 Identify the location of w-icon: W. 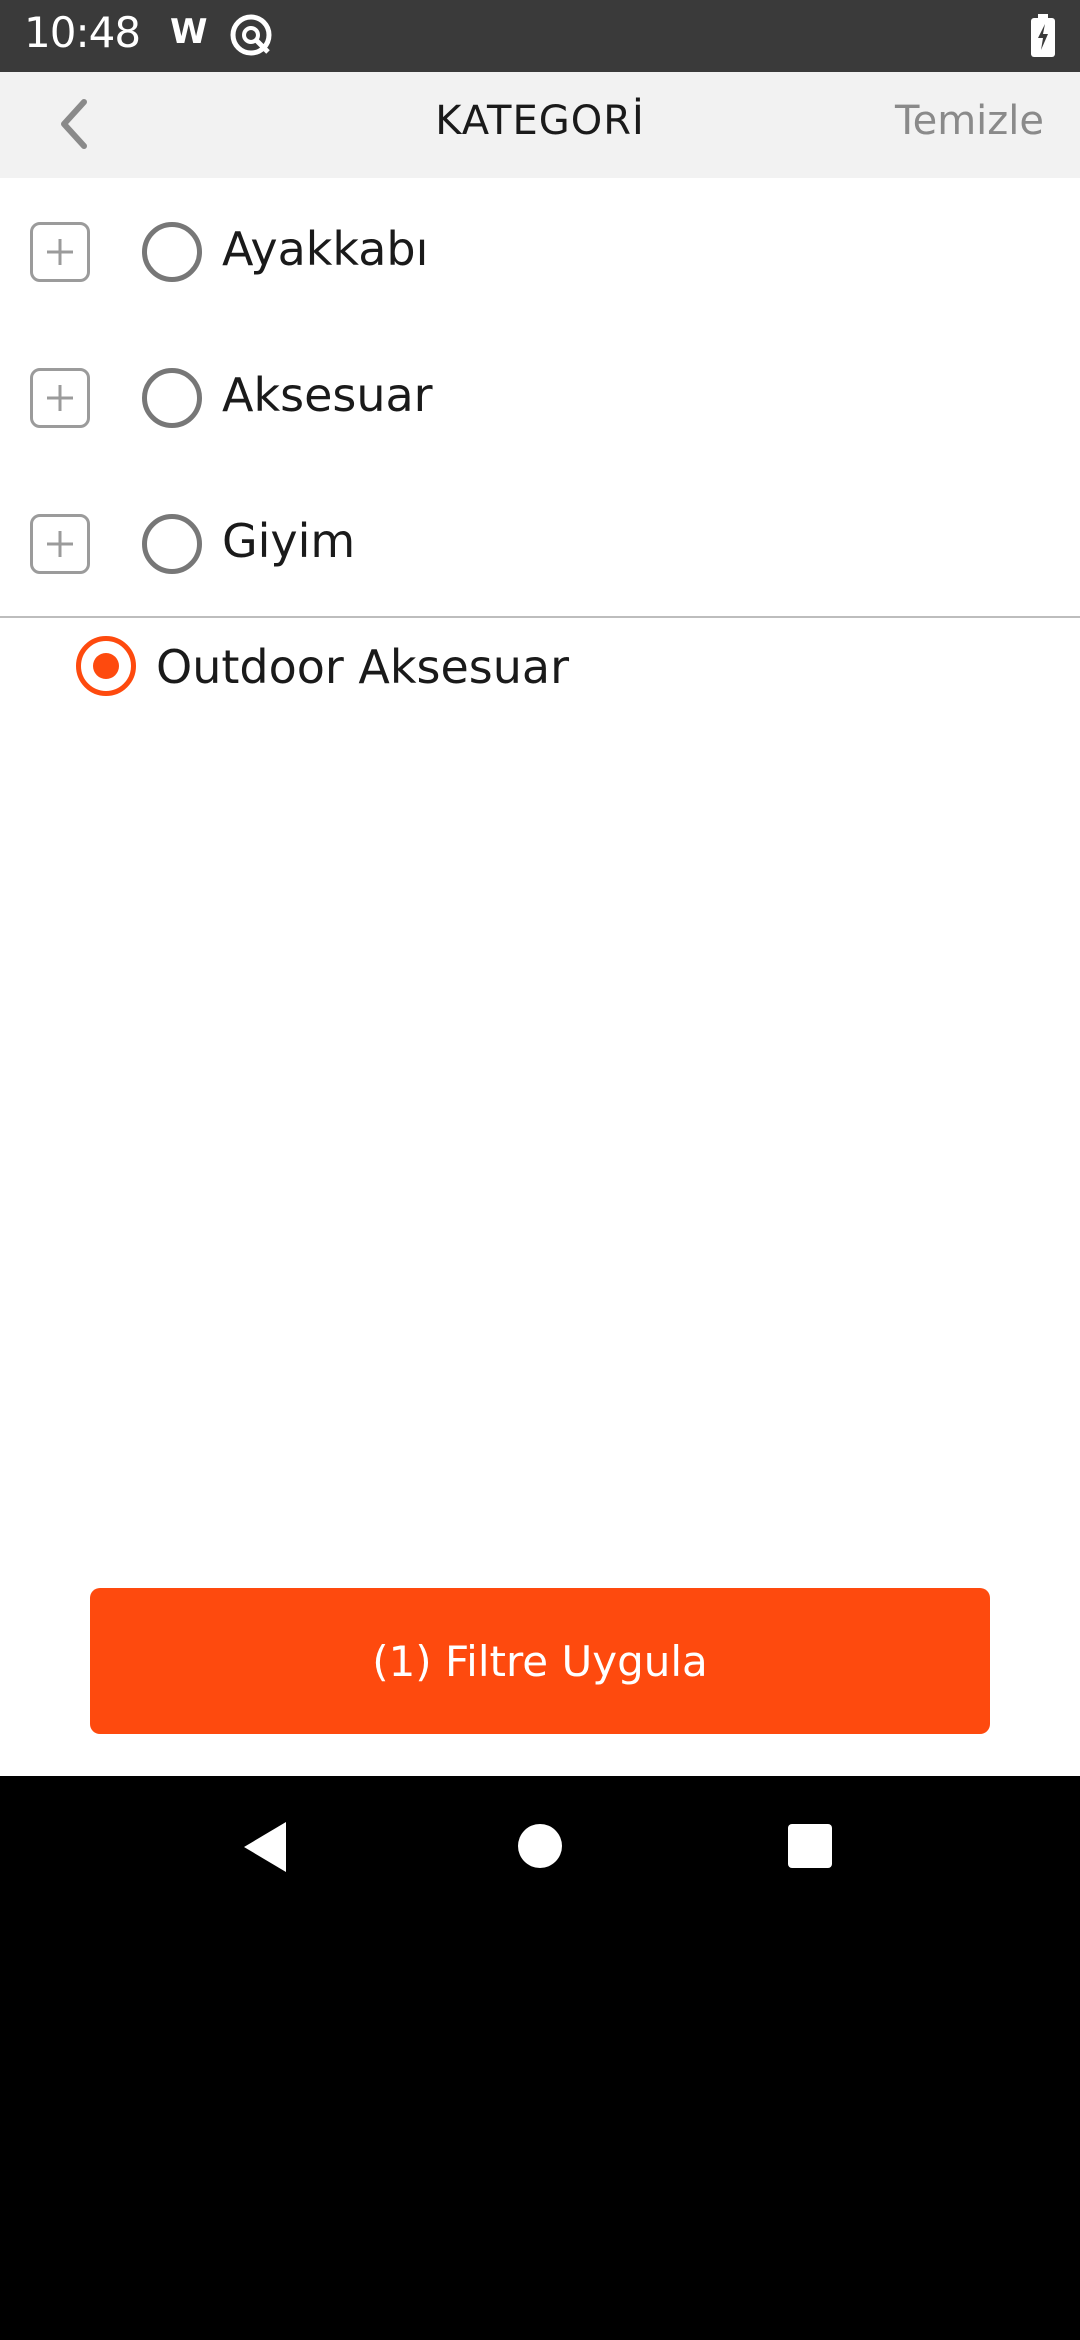
(189, 32).